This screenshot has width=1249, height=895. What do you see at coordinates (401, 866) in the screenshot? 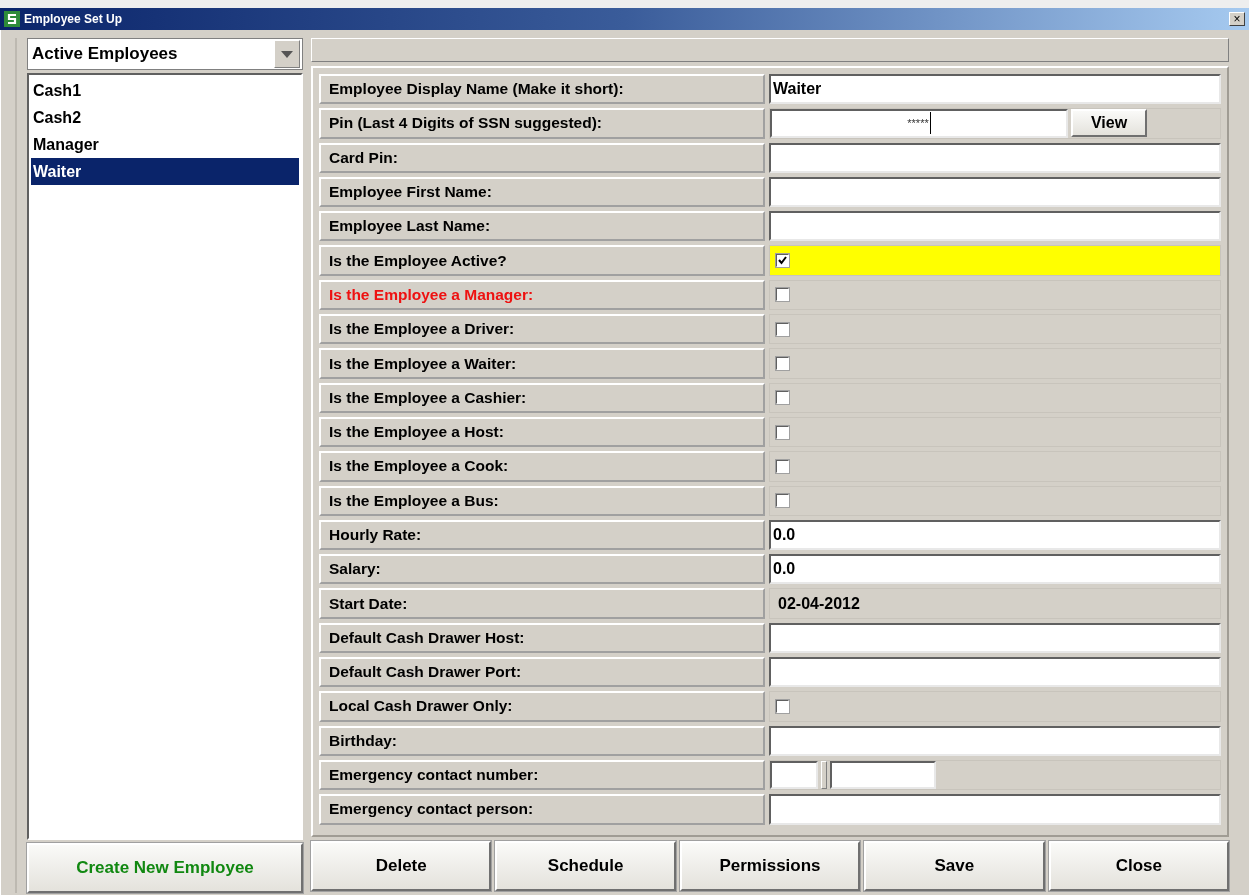
I see `action-button: Delete` at bounding box center [401, 866].